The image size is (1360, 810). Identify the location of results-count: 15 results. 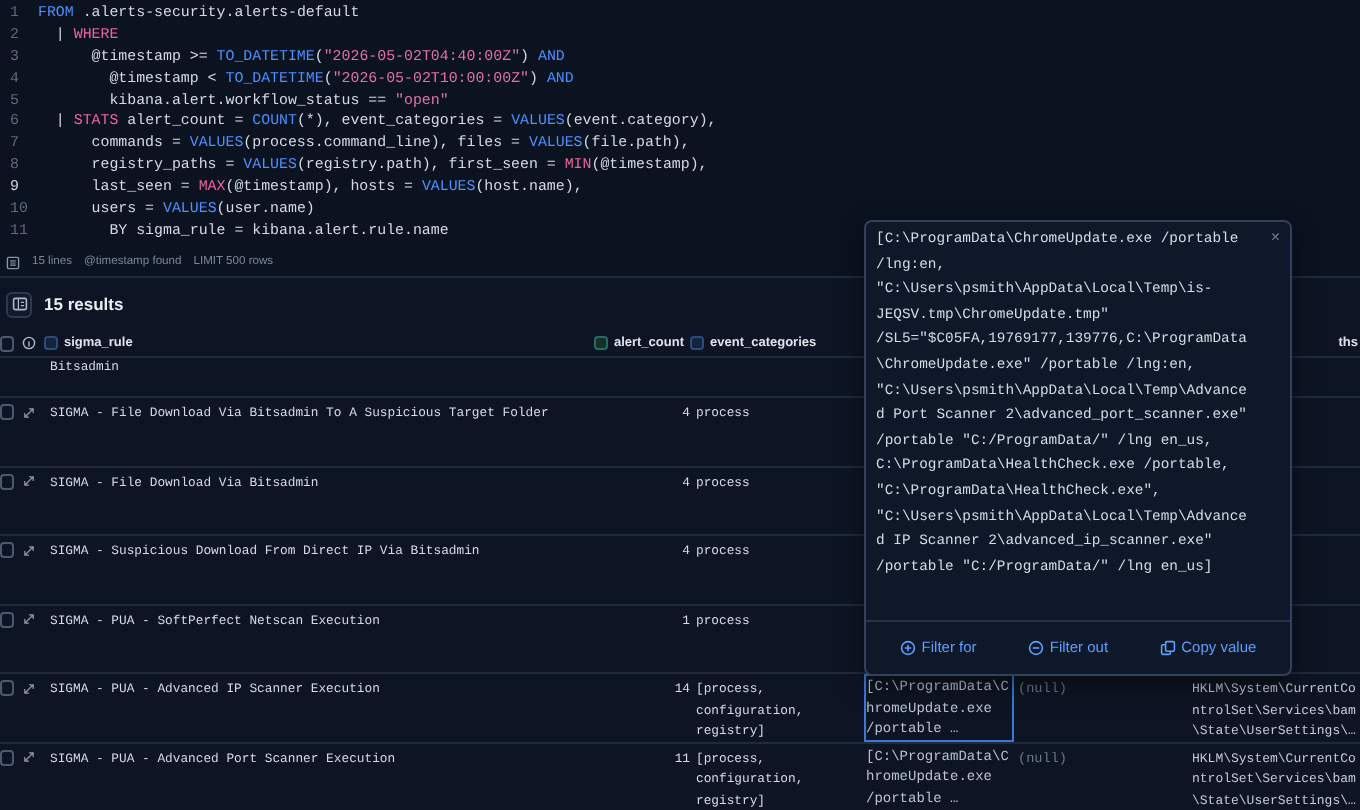
(84, 304).